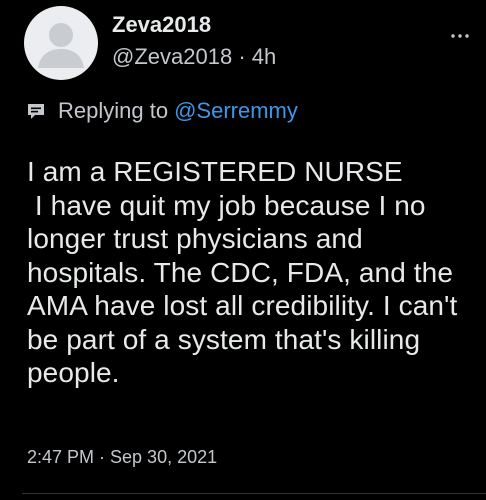 The image size is (486, 500). I want to click on divider, so click(254, 493).